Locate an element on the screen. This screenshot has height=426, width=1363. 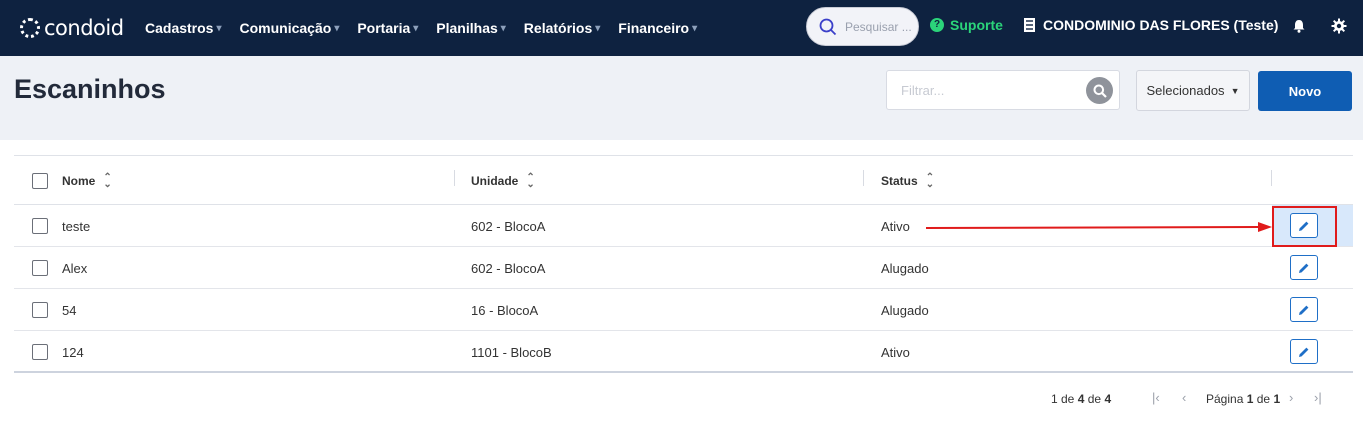
new-button: Novo is located at coordinates (1305, 91).